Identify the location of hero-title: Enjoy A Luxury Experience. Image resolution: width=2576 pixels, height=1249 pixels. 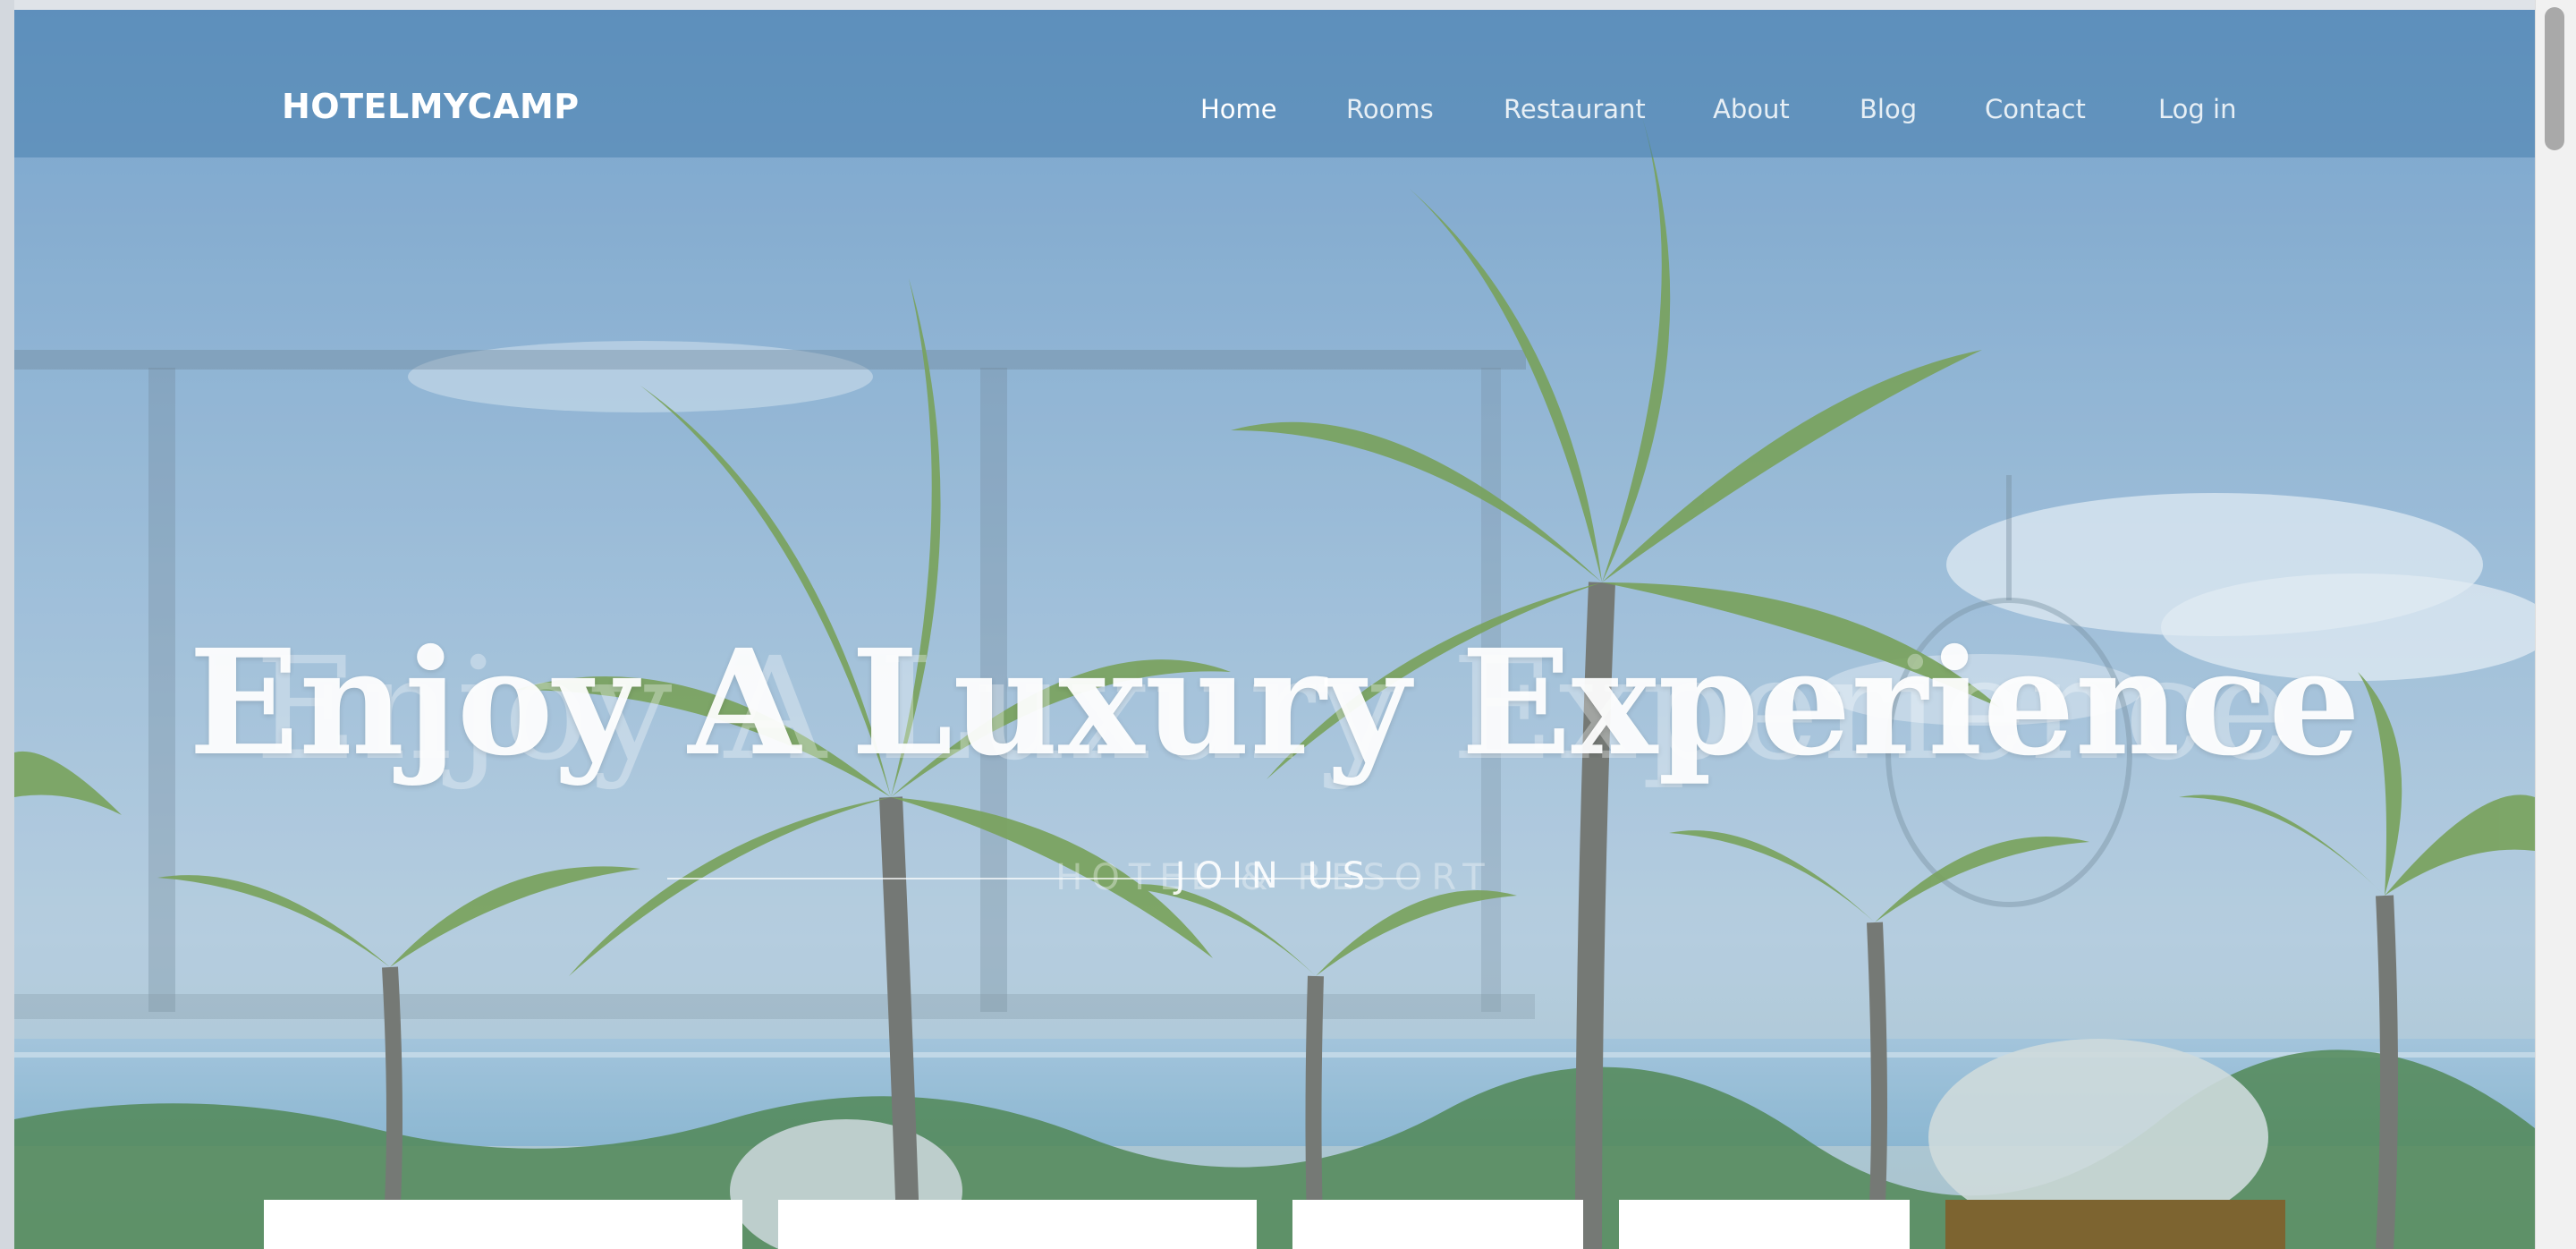
(1274, 703).